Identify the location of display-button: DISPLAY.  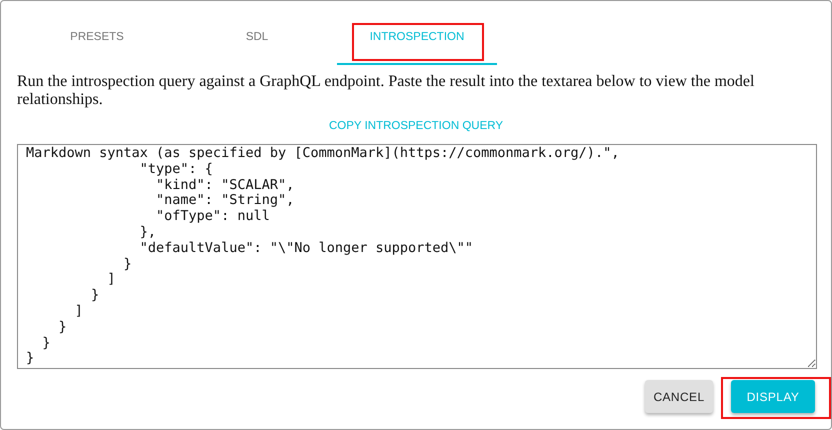
(773, 396).